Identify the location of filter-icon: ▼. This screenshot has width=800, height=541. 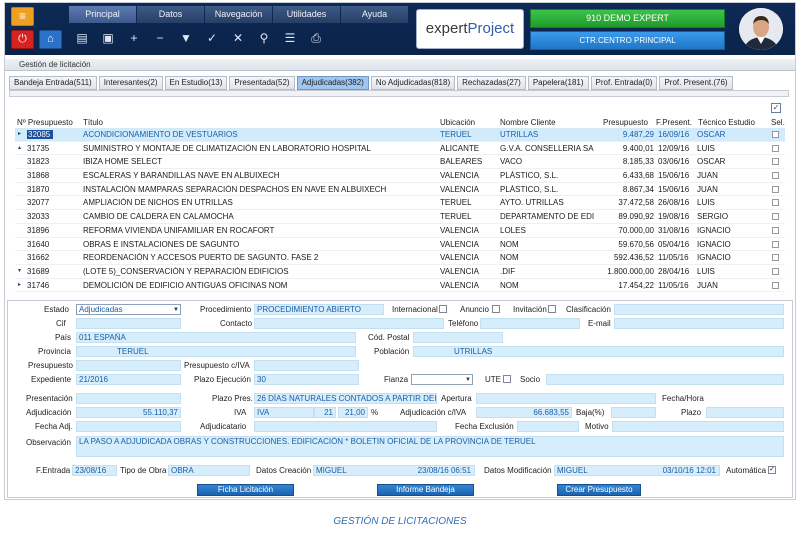
(186, 38).